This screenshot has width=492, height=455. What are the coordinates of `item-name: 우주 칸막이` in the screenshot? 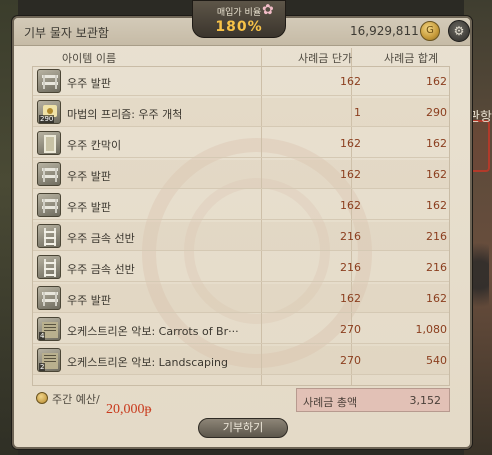 It's located at (94, 145).